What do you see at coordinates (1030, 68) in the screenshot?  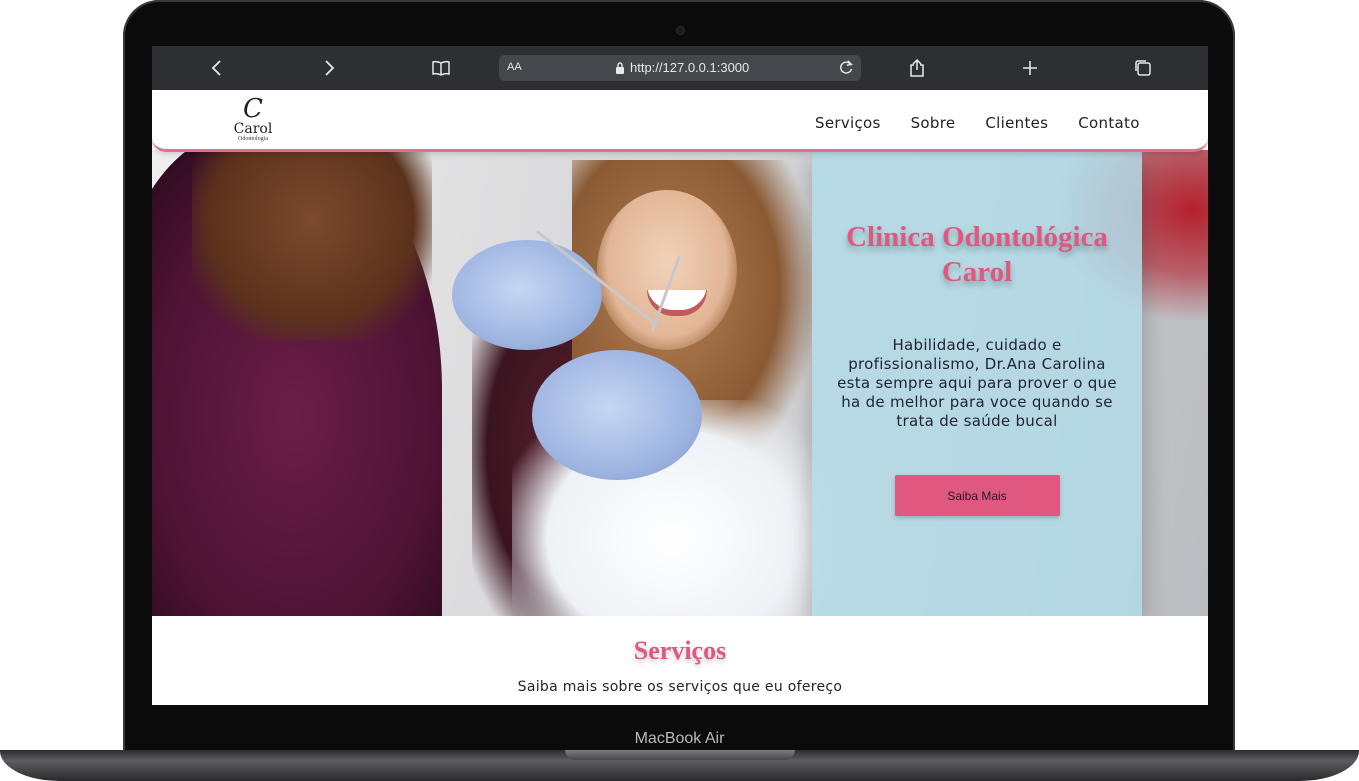 I see `new-tab-icon` at bounding box center [1030, 68].